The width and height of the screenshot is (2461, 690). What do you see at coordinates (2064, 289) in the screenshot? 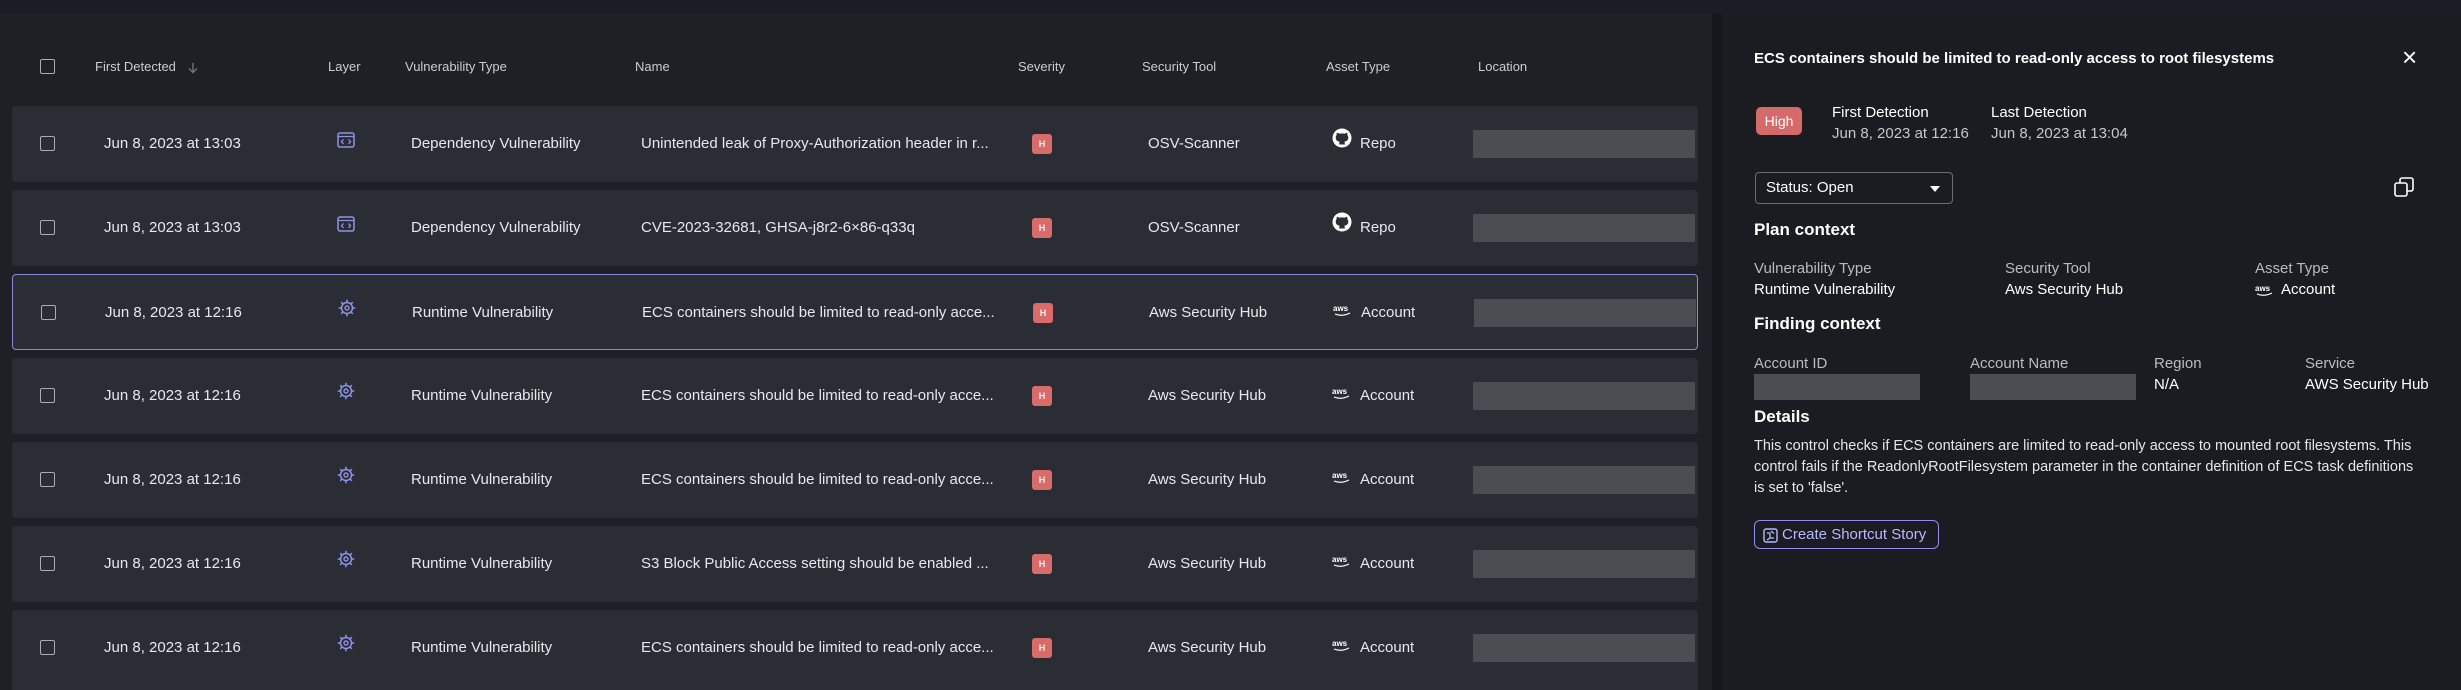
I see `security-tool-value: Aws Security Hub` at bounding box center [2064, 289].